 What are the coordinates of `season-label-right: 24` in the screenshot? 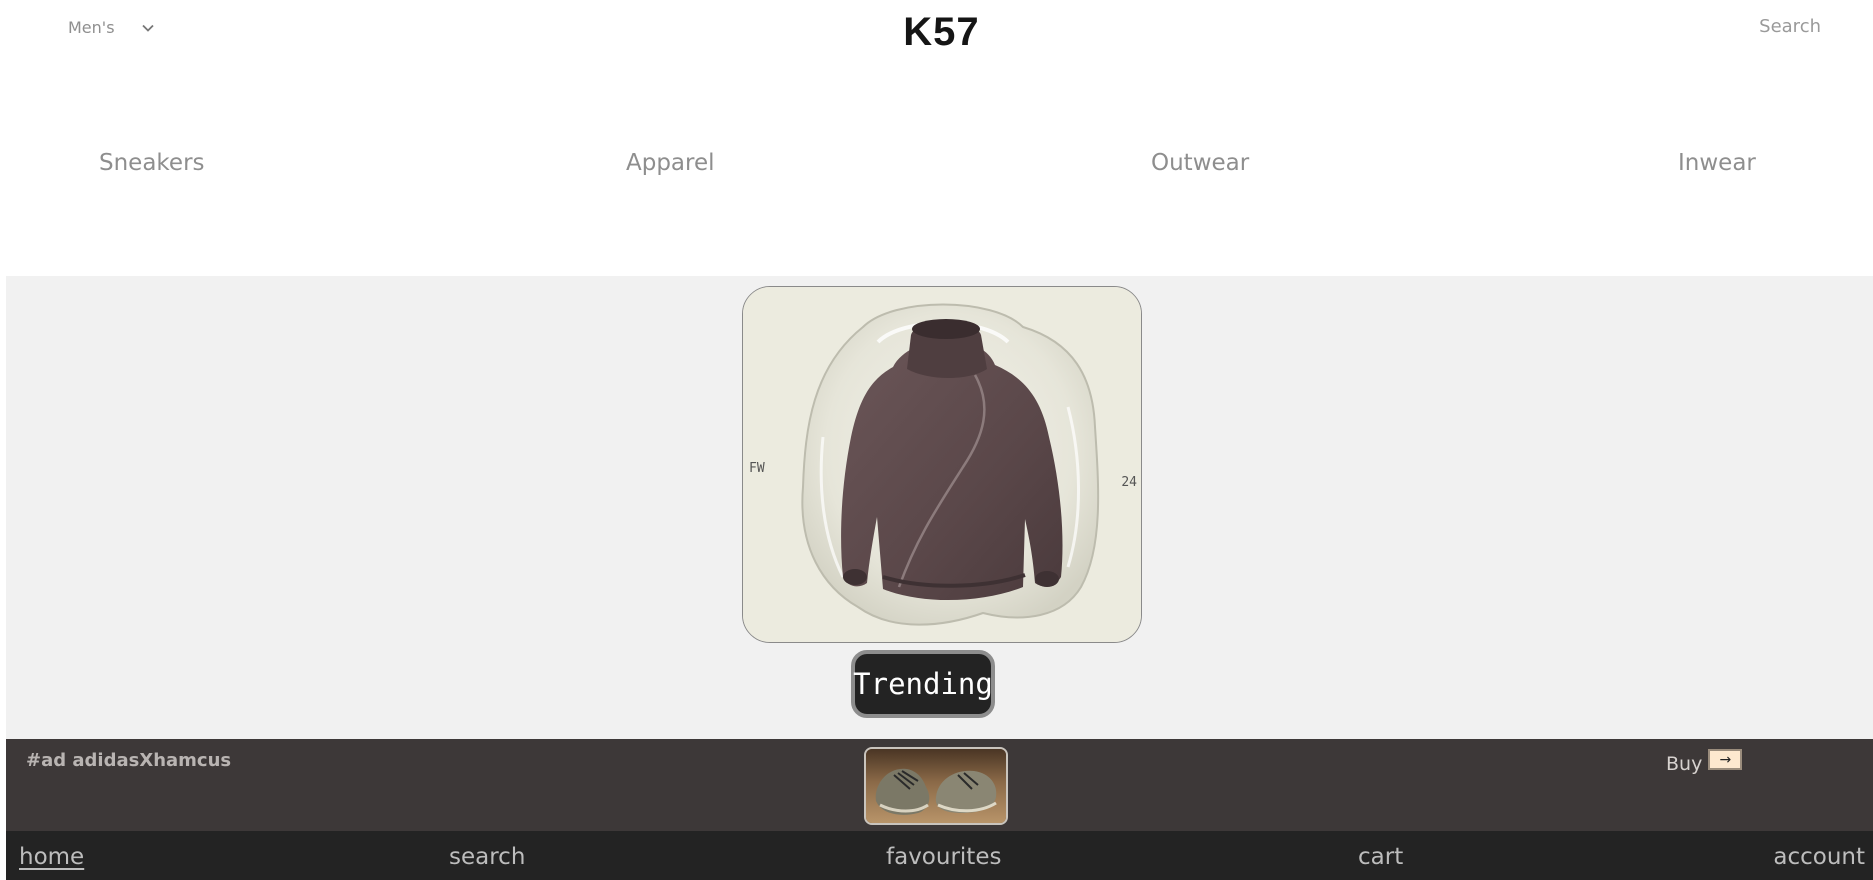 It's located at (1129, 482).